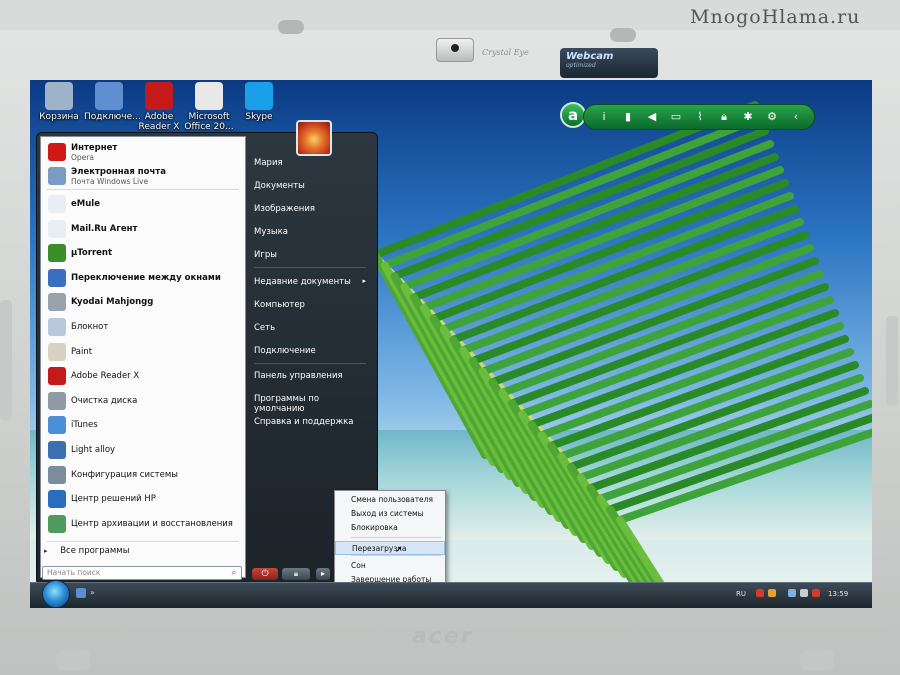  Describe the element at coordinates (279, 186) in the screenshot. I see `places-item-label: Документы` at that location.